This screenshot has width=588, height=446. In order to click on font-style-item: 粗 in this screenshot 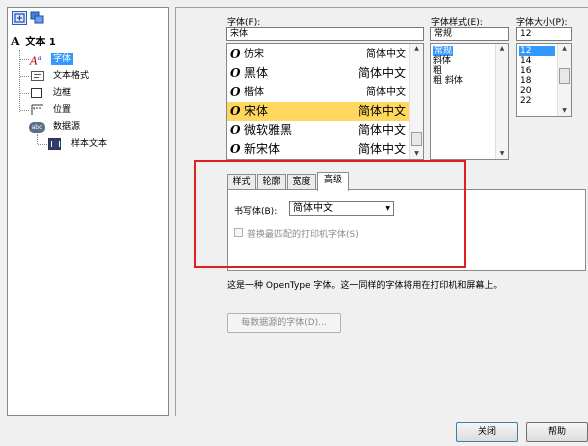, I will do `click(437, 71)`.